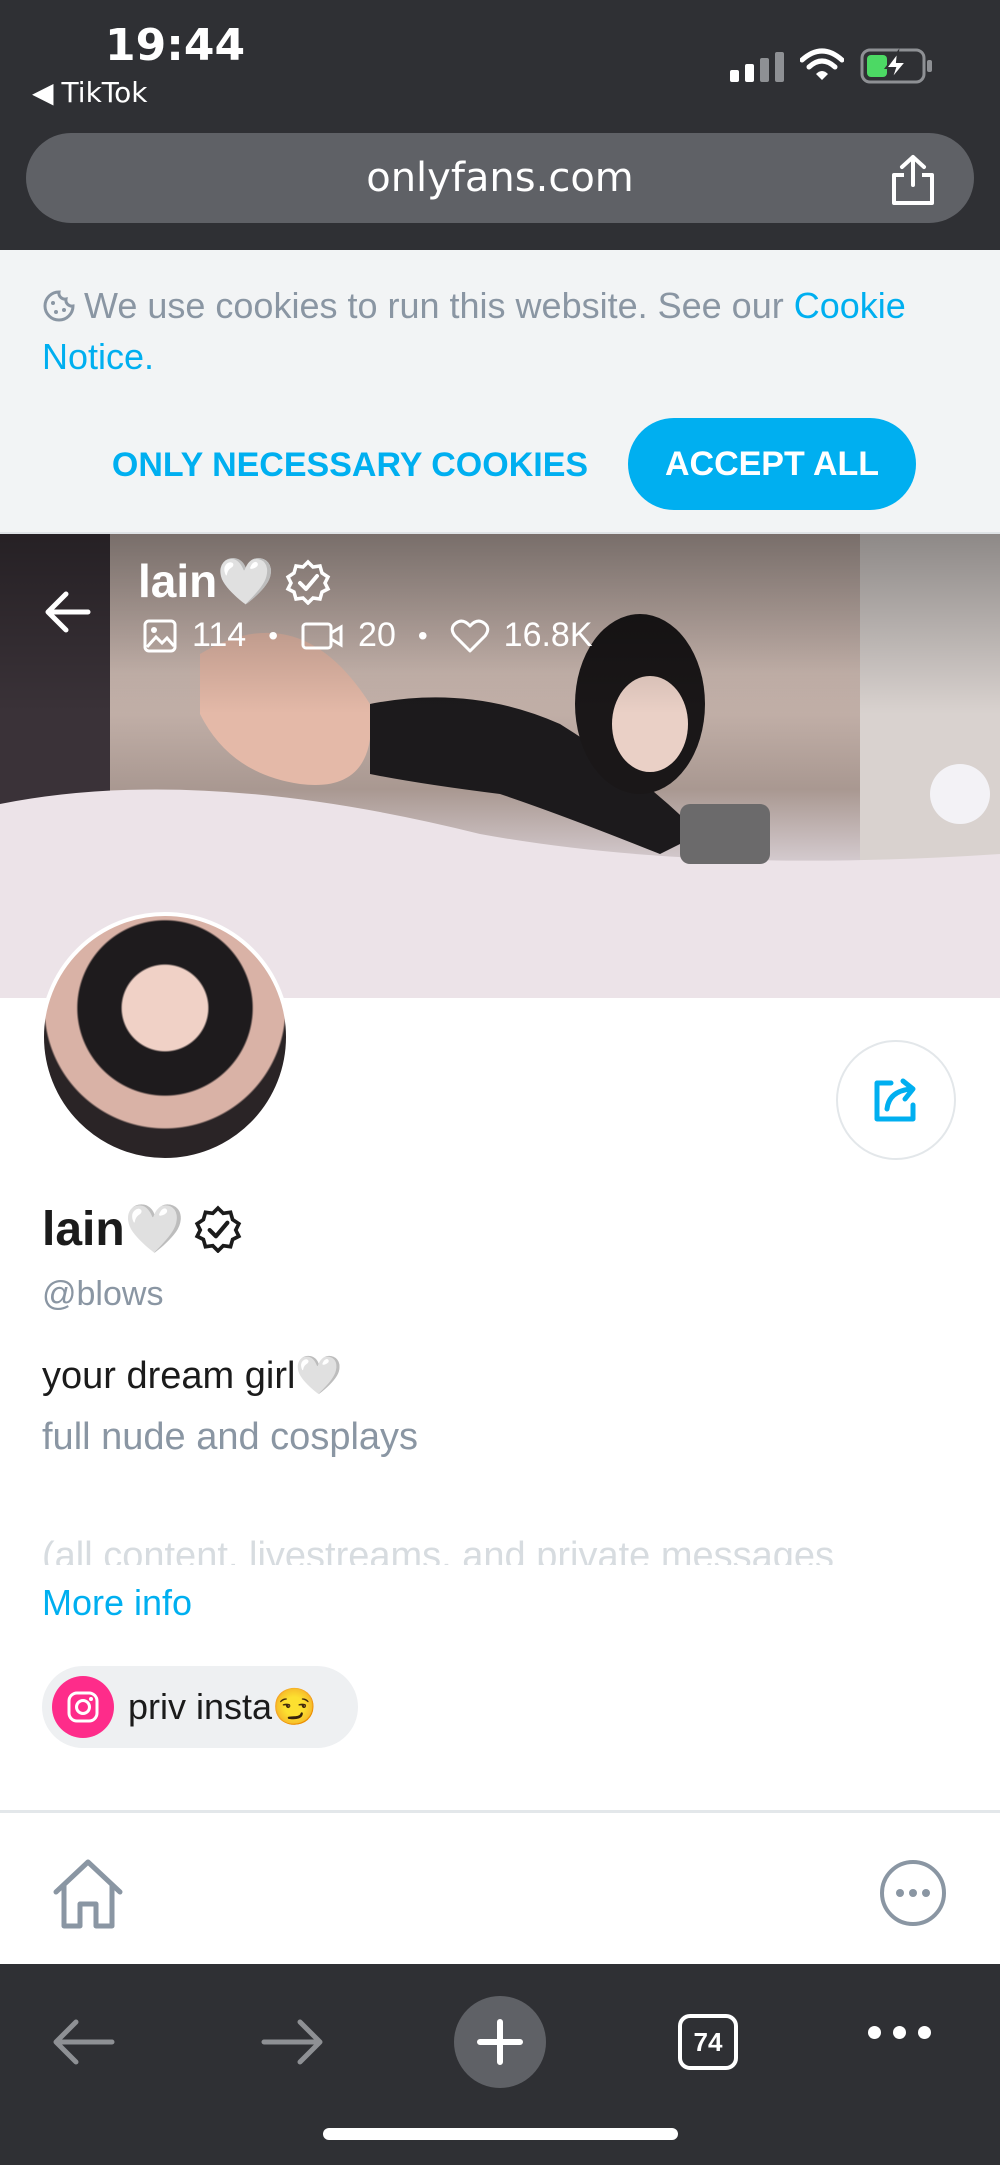 The height and width of the screenshot is (2165, 1000). What do you see at coordinates (113, 1229) in the screenshot?
I see `profile-name-text: lain🤍` at bounding box center [113, 1229].